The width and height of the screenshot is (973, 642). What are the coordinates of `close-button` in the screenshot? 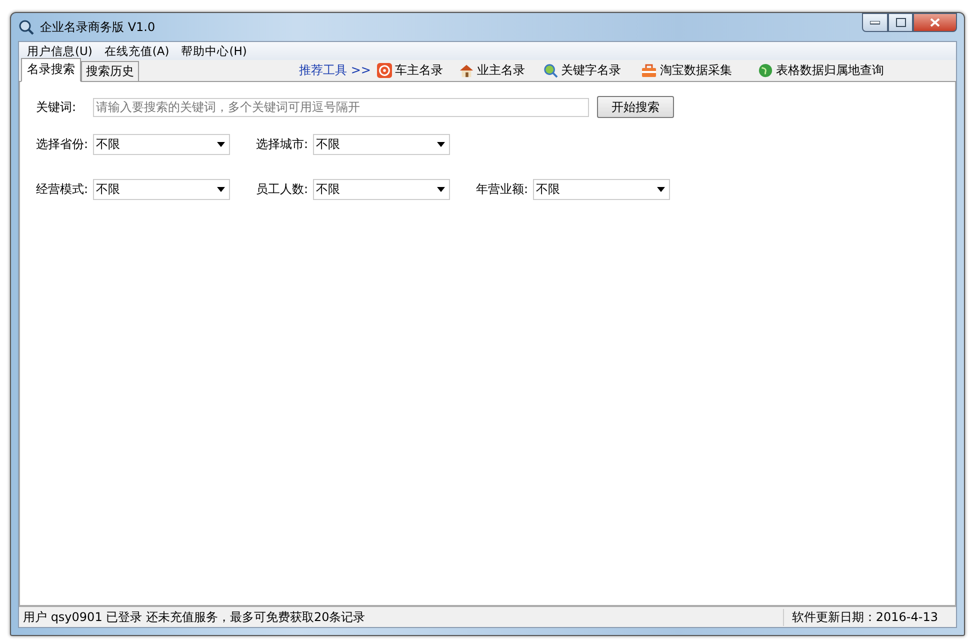 It's located at (935, 22).